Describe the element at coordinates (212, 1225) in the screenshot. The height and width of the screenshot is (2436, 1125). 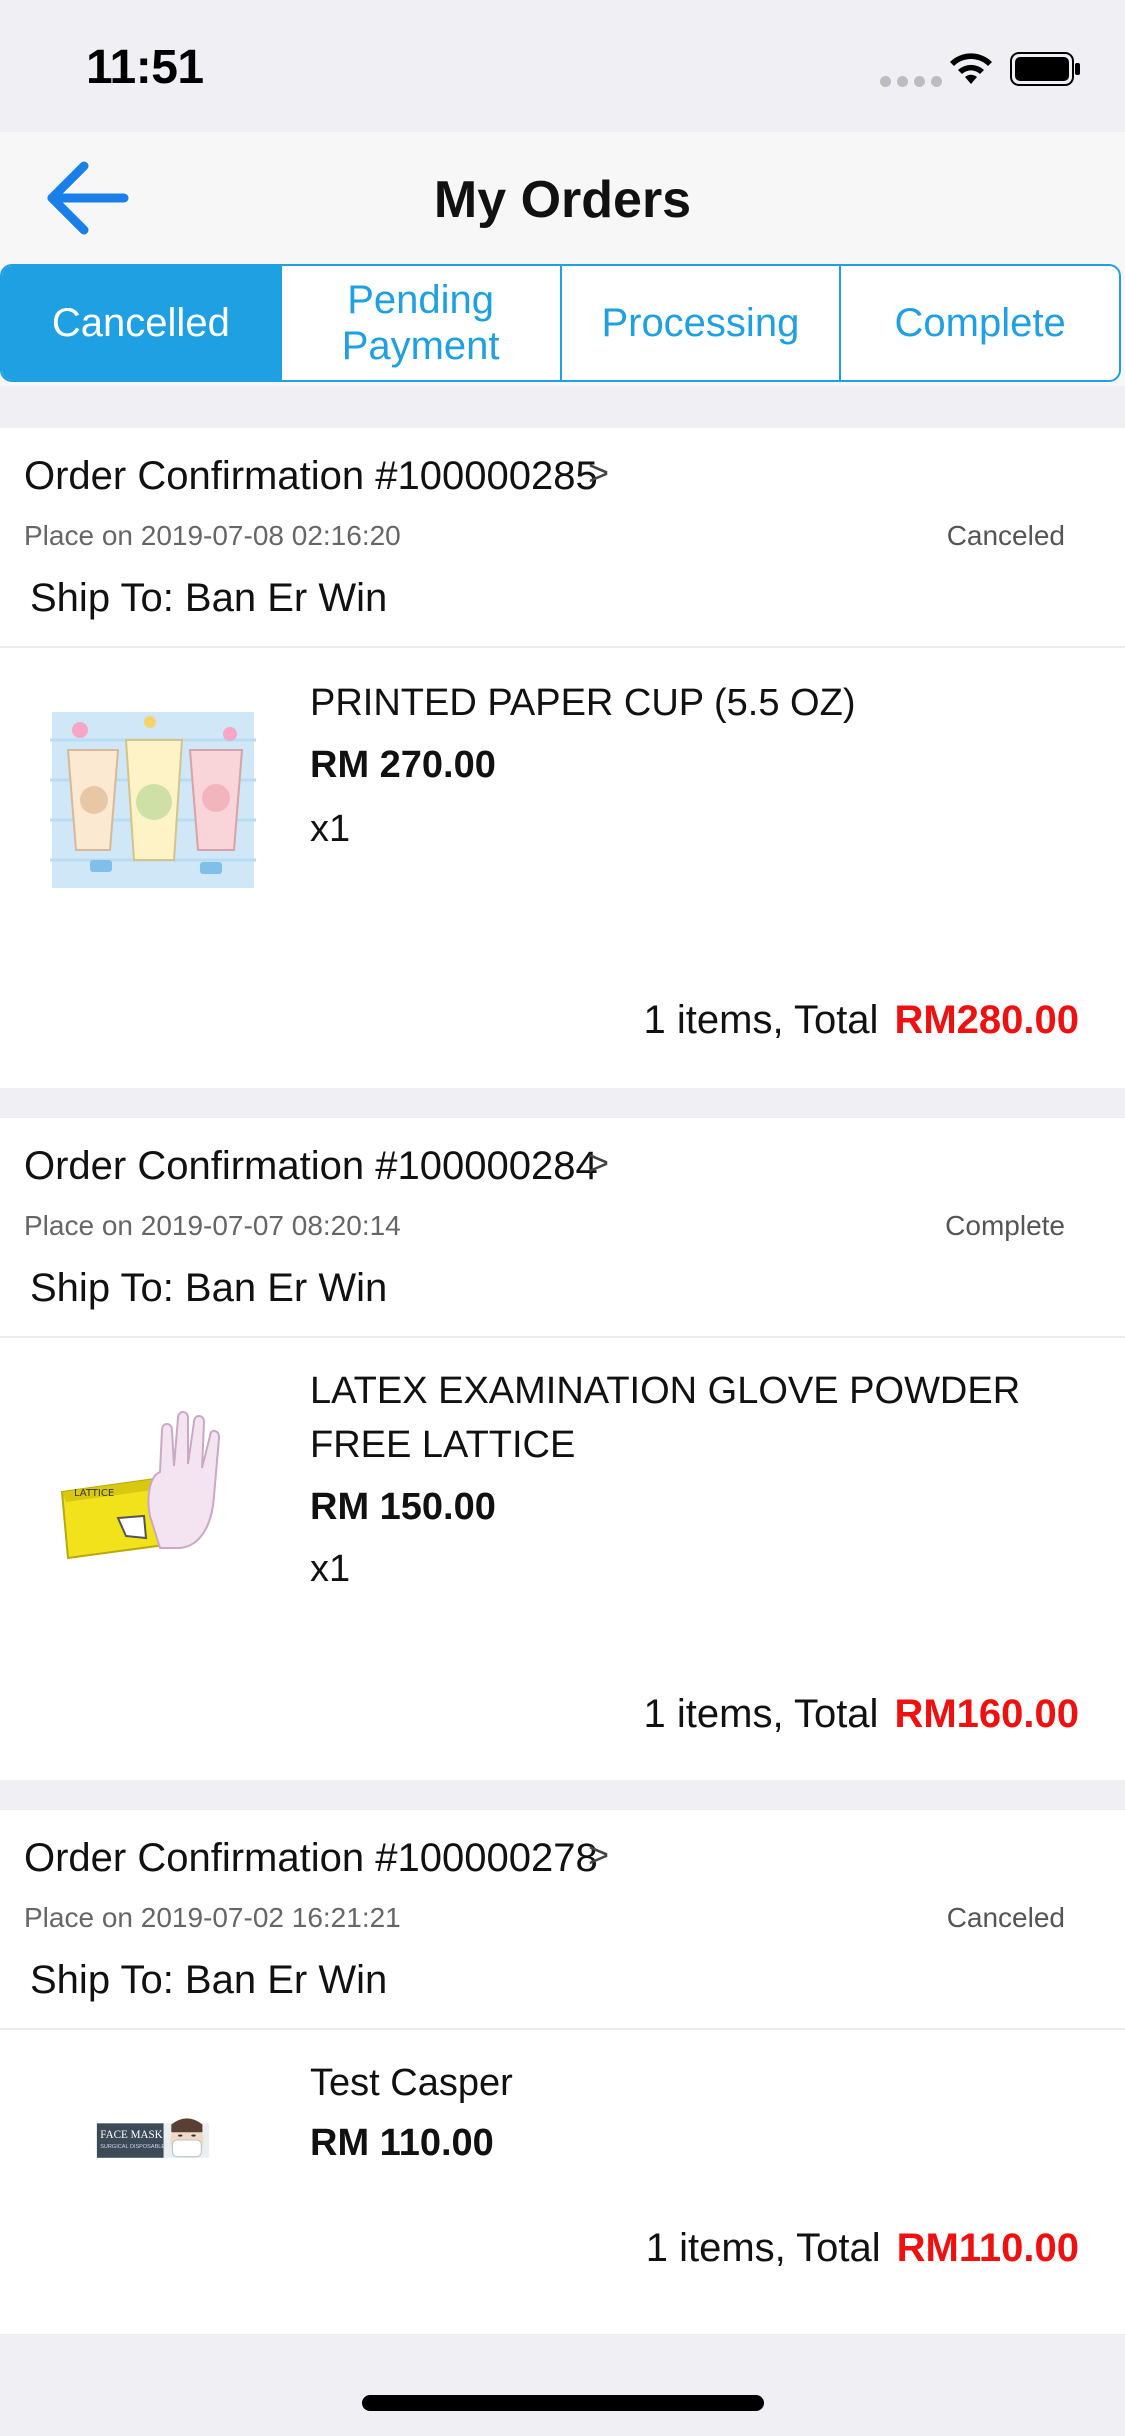
I see `order-date: Place on 2019-07-07 08:20:14` at that location.